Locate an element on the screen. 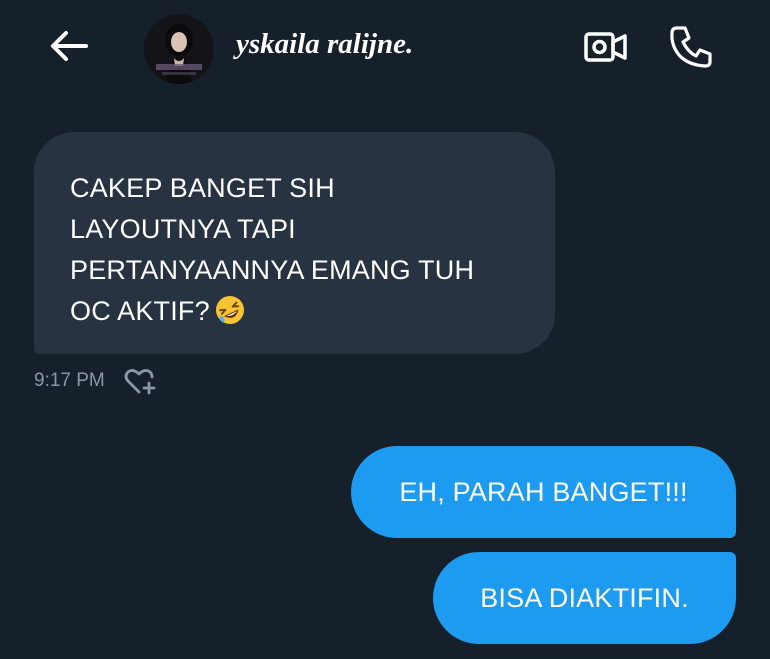 The height and width of the screenshot is (659, 770). message-timestamp: 9:17 PM is located at coordinates (69, 380).